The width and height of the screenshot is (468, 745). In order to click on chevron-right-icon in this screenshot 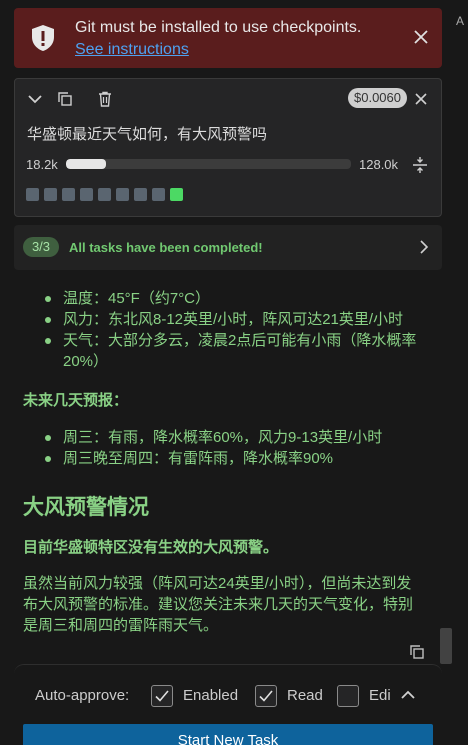, I will do `click(424, 247)`.